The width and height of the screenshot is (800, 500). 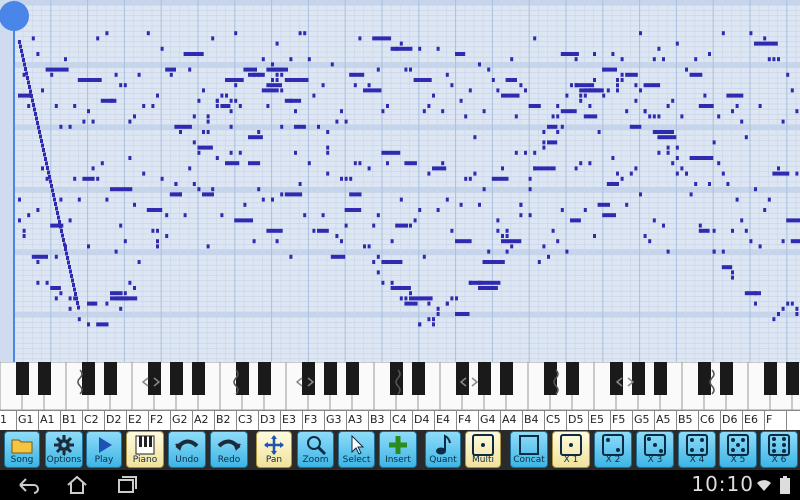 What do you see at coordinates (443, 460) in the screenshot?
I see `quant-button-label: Quant` at bounding box center [443, 460].